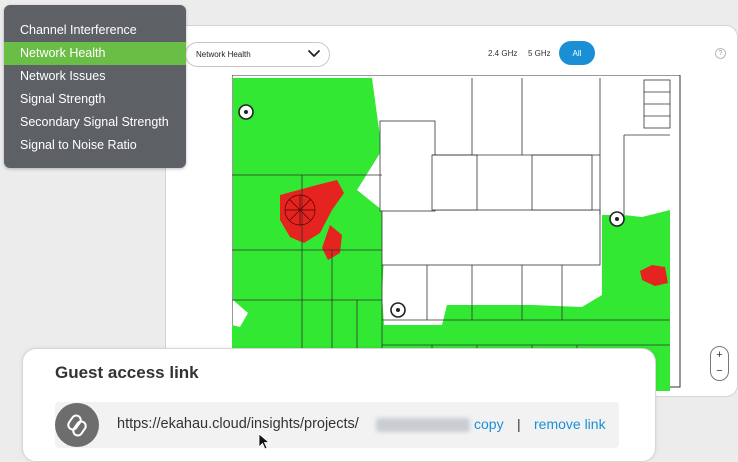 The height and width of the screenshot is (462, 738). What do you see at coordinates (300, 210) in the screenshot?
I see `spiral-stair` at bounding box center [300, 210].